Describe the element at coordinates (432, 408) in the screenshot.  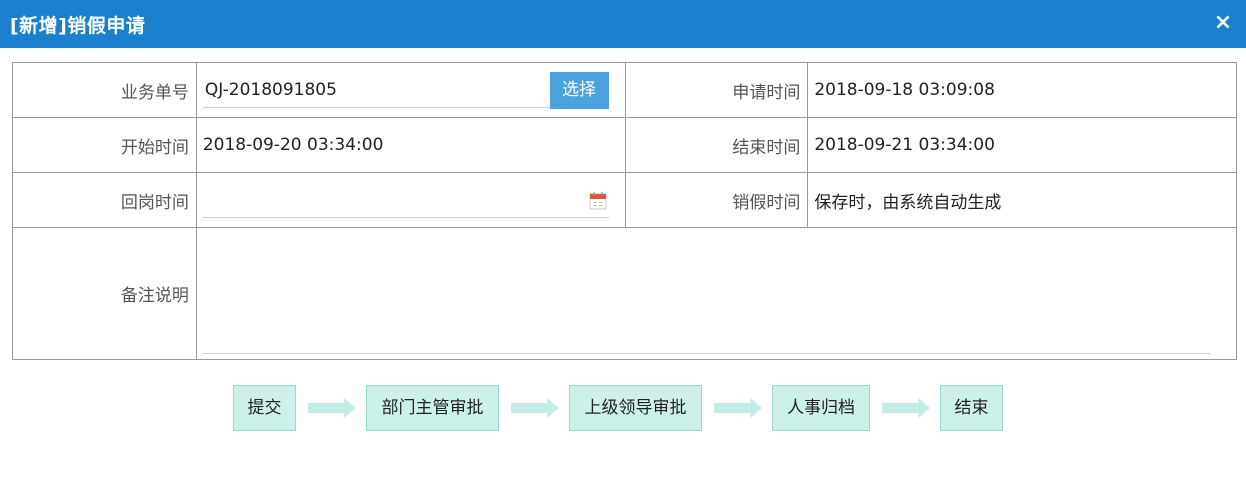
I see `workflow-step-dept-approval: 部门主管审批` at that location.